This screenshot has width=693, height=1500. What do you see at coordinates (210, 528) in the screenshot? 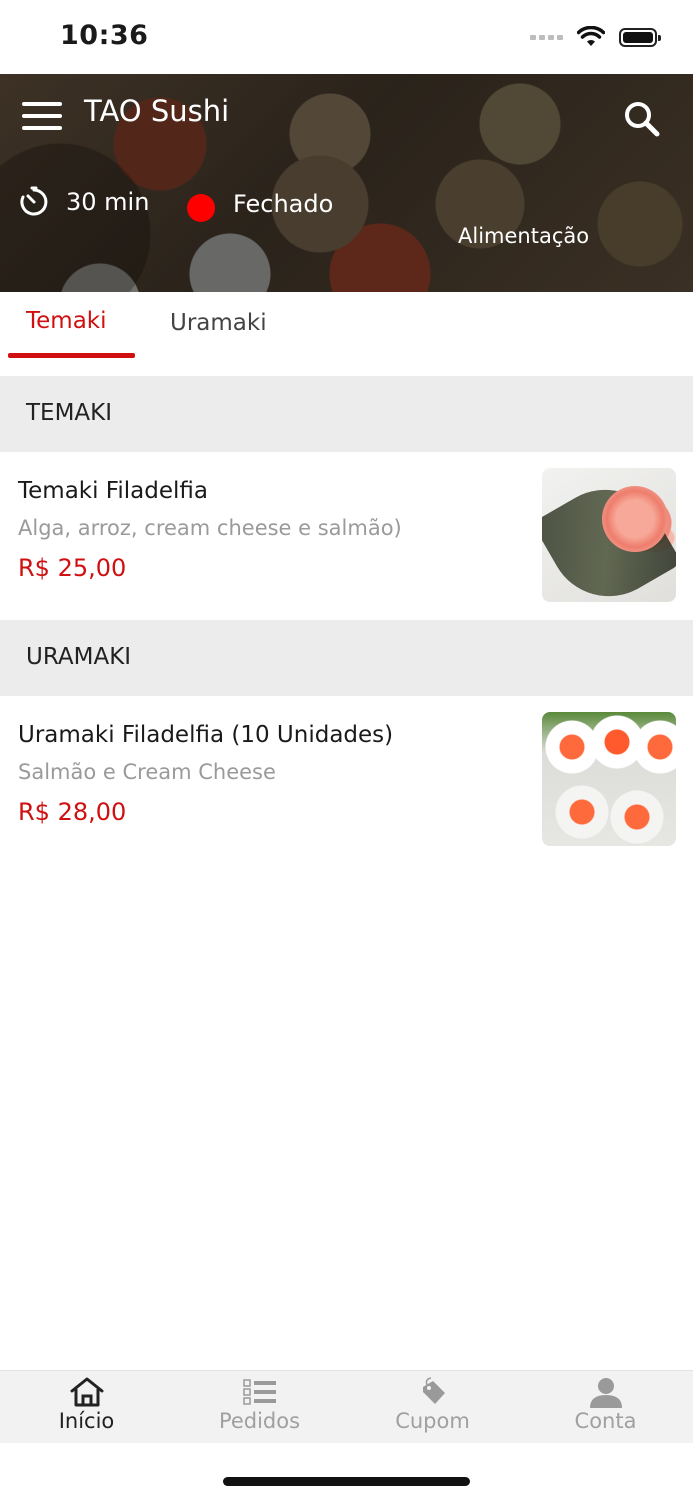
I see `product-description: Alga, arroz, cream cheese e salmão)` at bounding box center [210, 528].